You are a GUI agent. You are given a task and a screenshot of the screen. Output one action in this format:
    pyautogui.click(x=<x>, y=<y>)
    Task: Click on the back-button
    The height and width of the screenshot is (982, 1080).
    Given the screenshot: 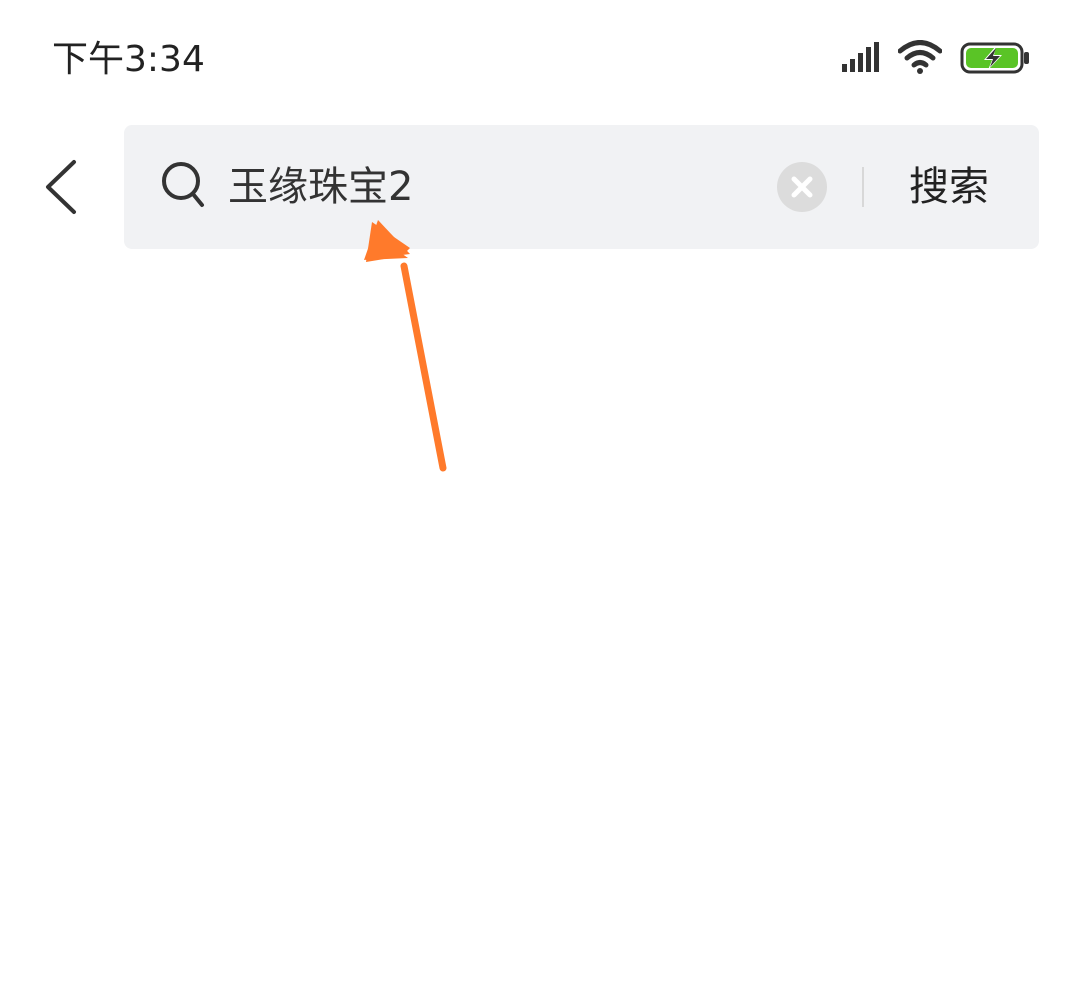 What is the action you would take?
    pyautogui.click(x=60, y=187)
    